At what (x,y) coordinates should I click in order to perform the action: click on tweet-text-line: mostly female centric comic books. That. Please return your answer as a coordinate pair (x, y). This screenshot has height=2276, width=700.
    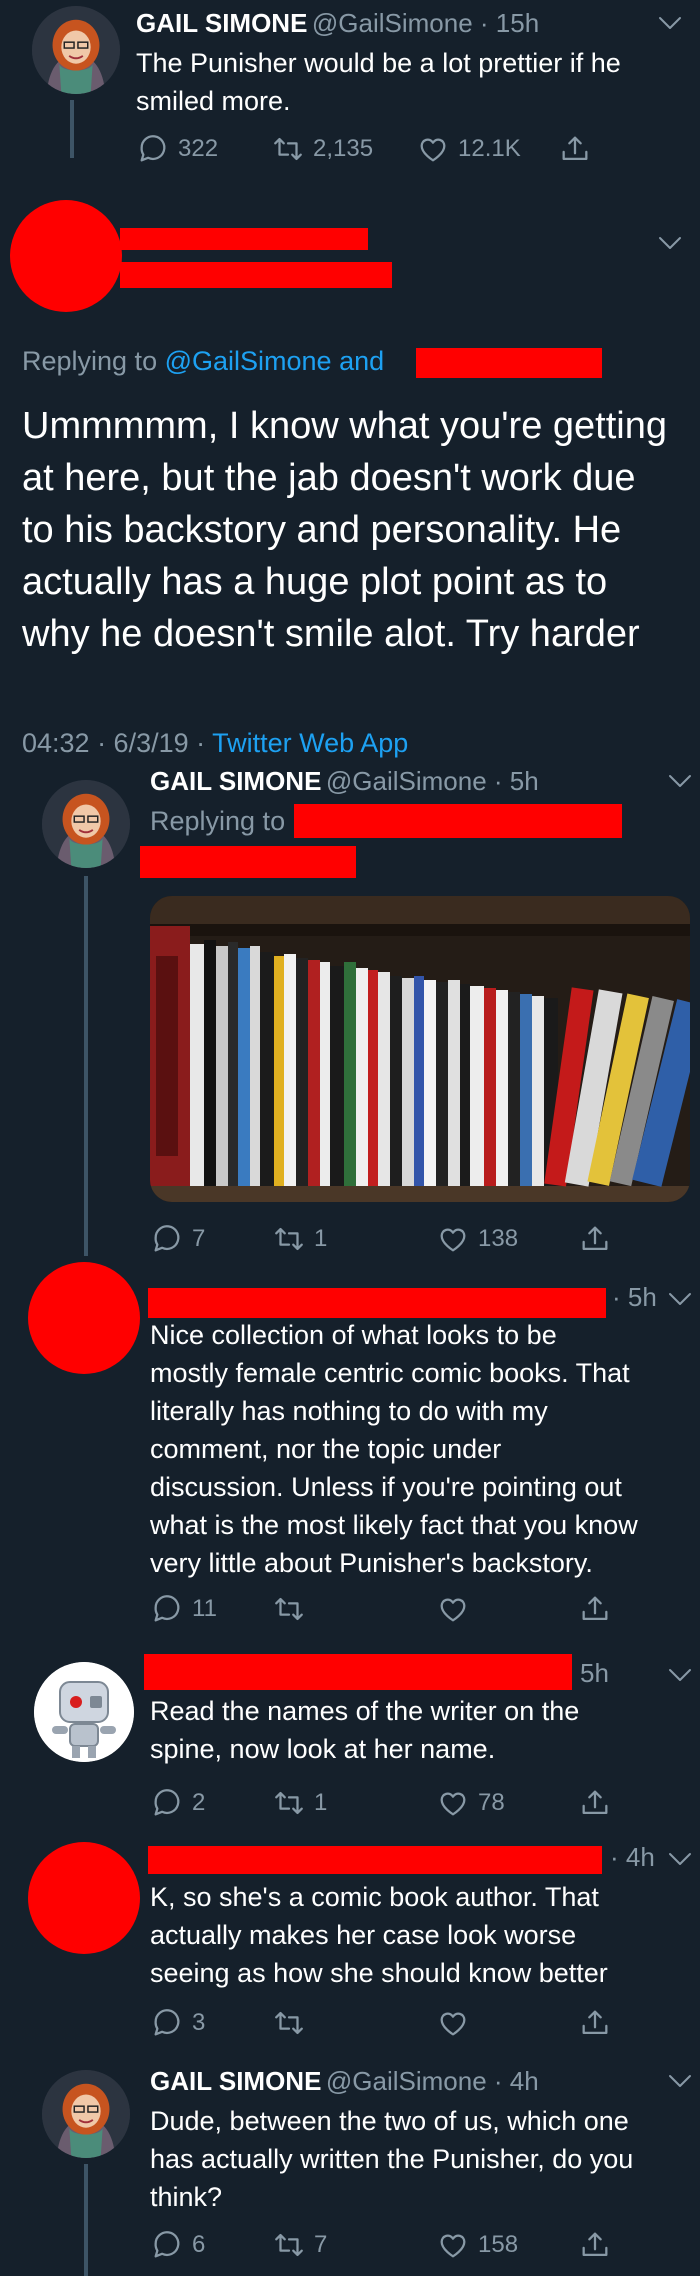
    Looking at the image, I should click on (390, 1373).